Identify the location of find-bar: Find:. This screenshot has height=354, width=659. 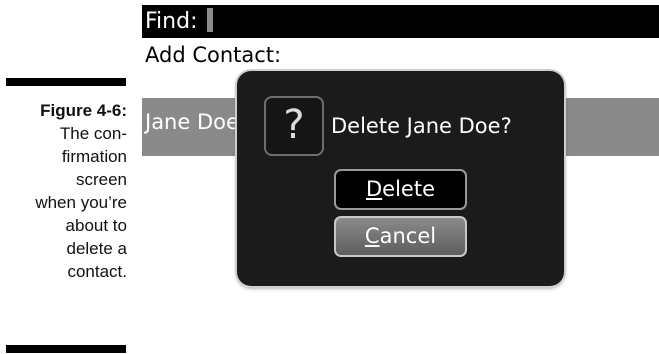
(400, 21).